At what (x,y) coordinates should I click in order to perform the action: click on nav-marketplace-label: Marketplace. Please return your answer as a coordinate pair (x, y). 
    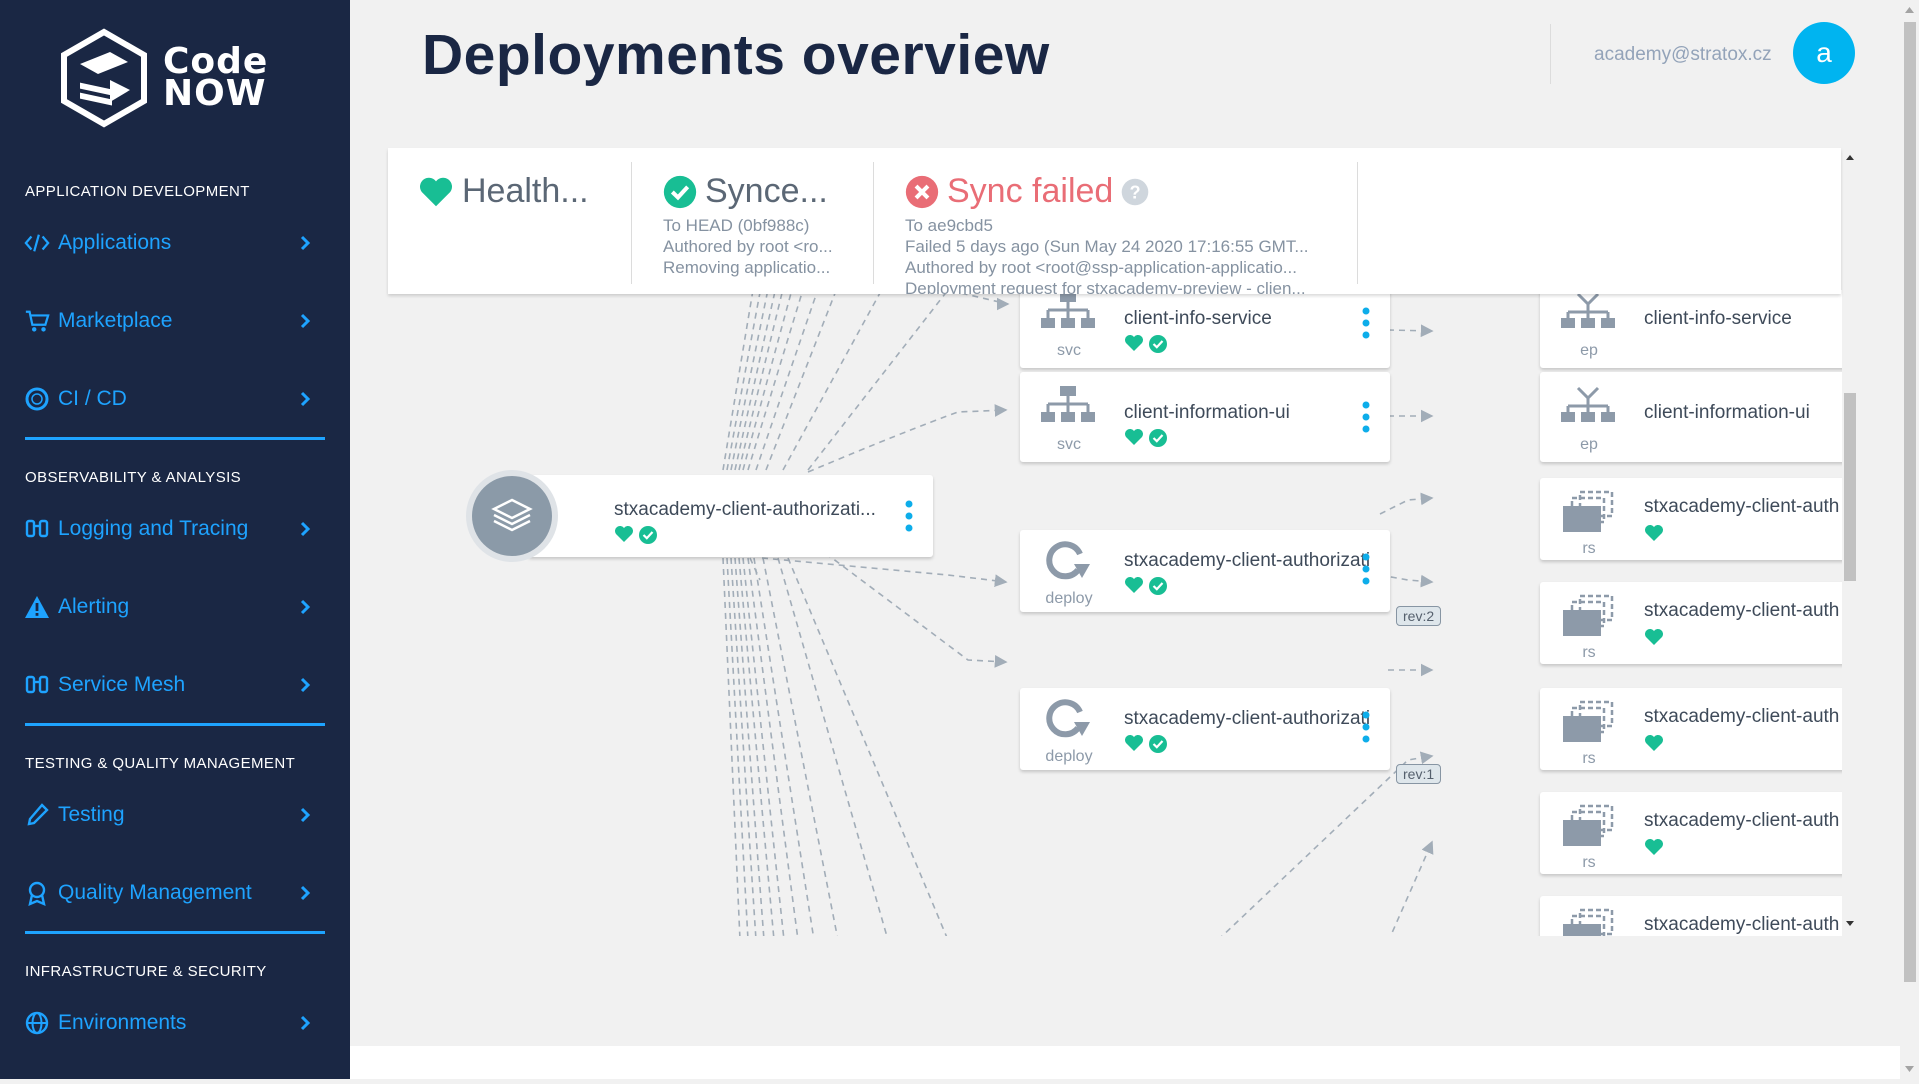
    Looking at the image, I should click on (115, 320).